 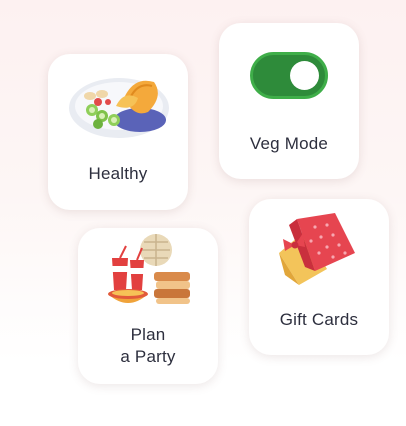 What do you see at coordinates (317, 249) in the screenshot?
I see `gift-envelope-icon` at bounding box center [317, 249].